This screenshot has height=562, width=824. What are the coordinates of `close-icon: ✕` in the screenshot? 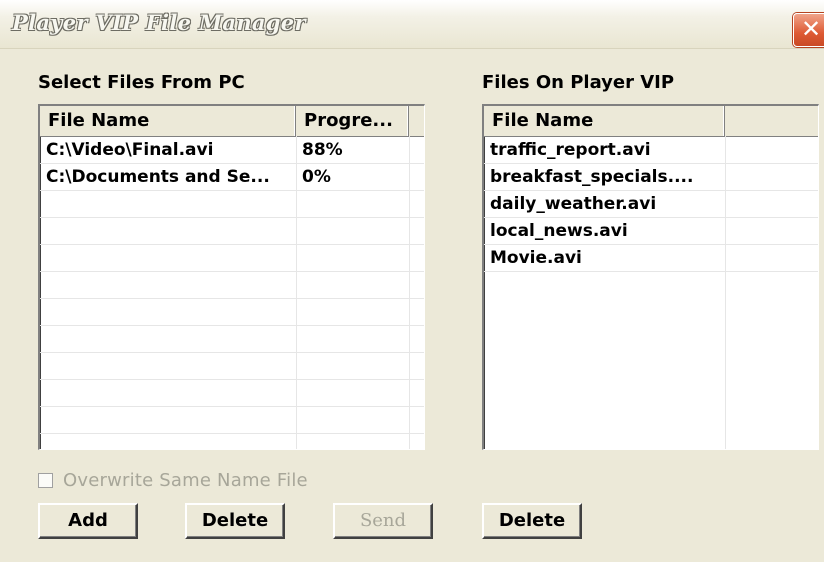 It's located at (811, 29).